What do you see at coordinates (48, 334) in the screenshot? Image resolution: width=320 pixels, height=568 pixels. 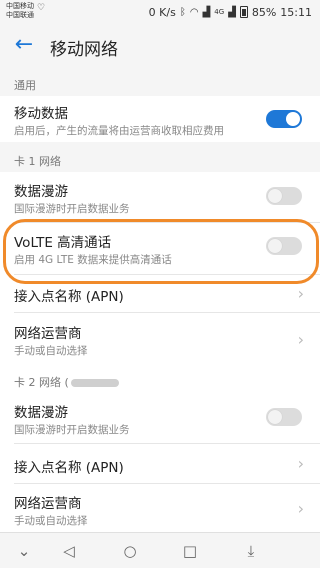 I see `operator-1-title: 网络运营商` at bounding box center [48, 334].